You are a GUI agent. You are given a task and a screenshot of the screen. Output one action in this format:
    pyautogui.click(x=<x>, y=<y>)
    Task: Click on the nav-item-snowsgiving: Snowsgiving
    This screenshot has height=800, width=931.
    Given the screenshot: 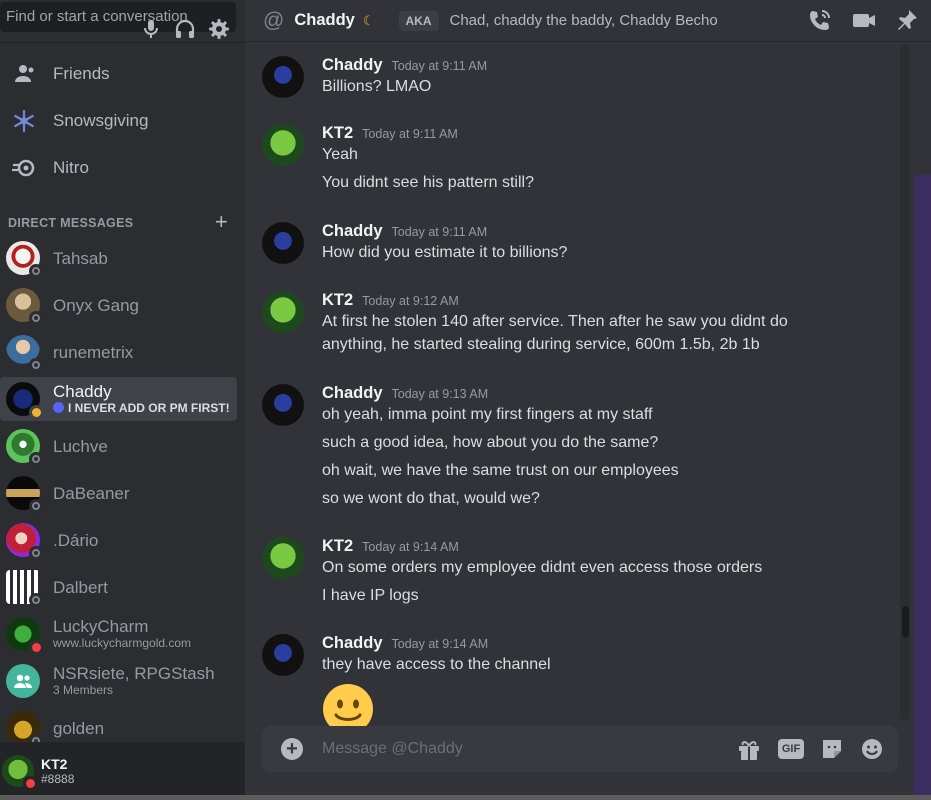 What is the action you would take?
    pyautogui.click(x=118, y=121)
    